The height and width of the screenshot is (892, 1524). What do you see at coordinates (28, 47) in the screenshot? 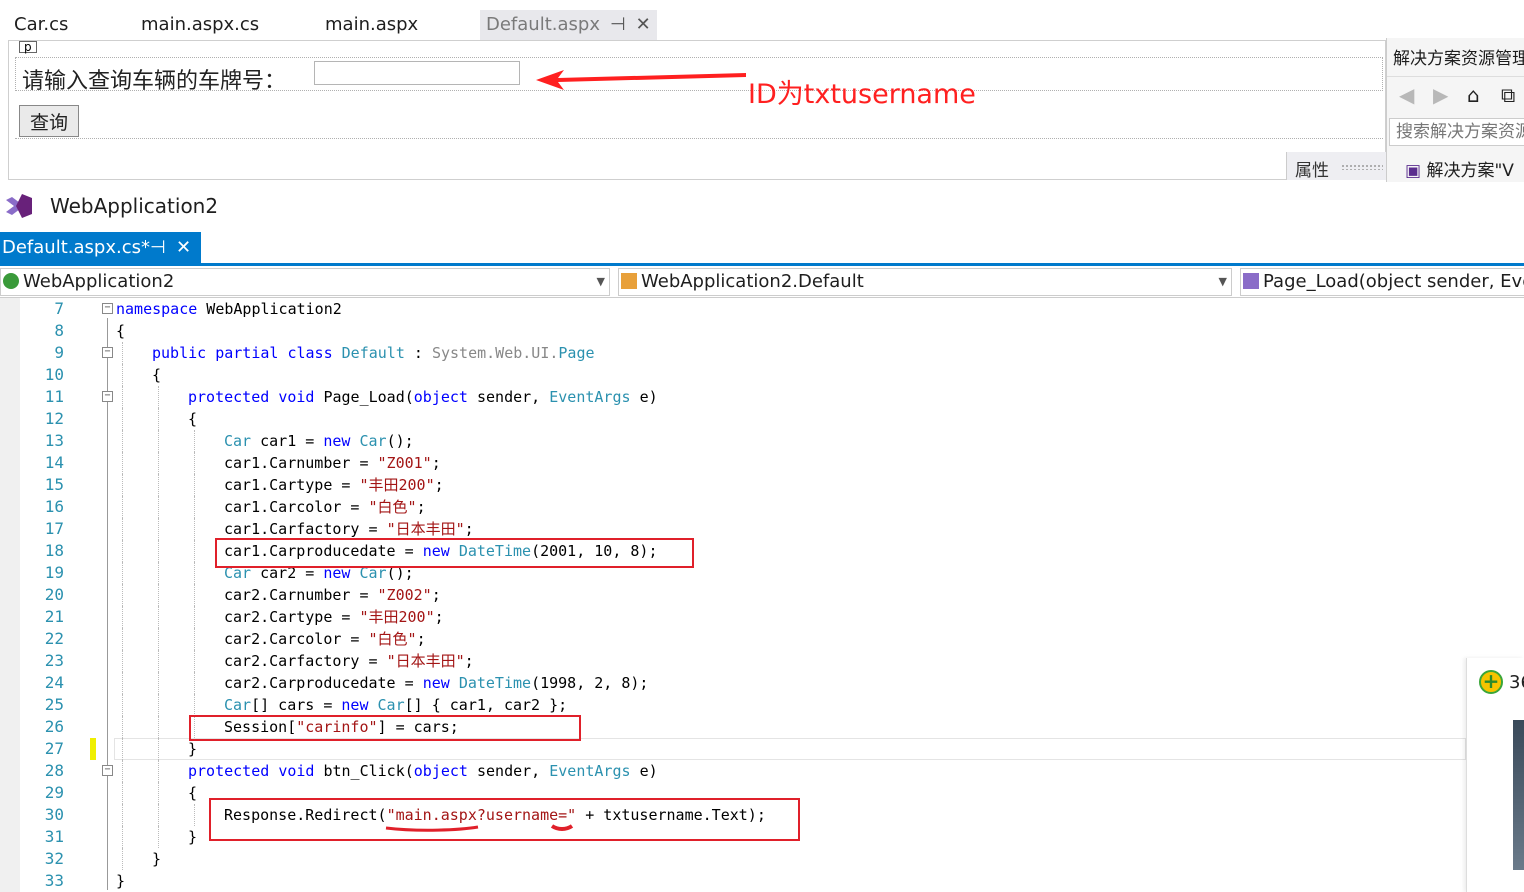
I see `p-tag-marker: p` at bounding box center [28, 47].